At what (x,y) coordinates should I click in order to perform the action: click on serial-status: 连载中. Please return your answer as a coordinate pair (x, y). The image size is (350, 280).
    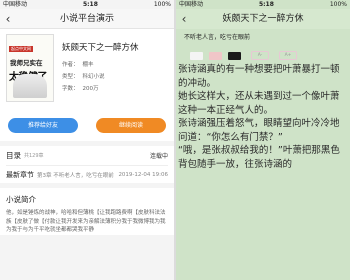
    Looking at the image, I should click on (158, 156).